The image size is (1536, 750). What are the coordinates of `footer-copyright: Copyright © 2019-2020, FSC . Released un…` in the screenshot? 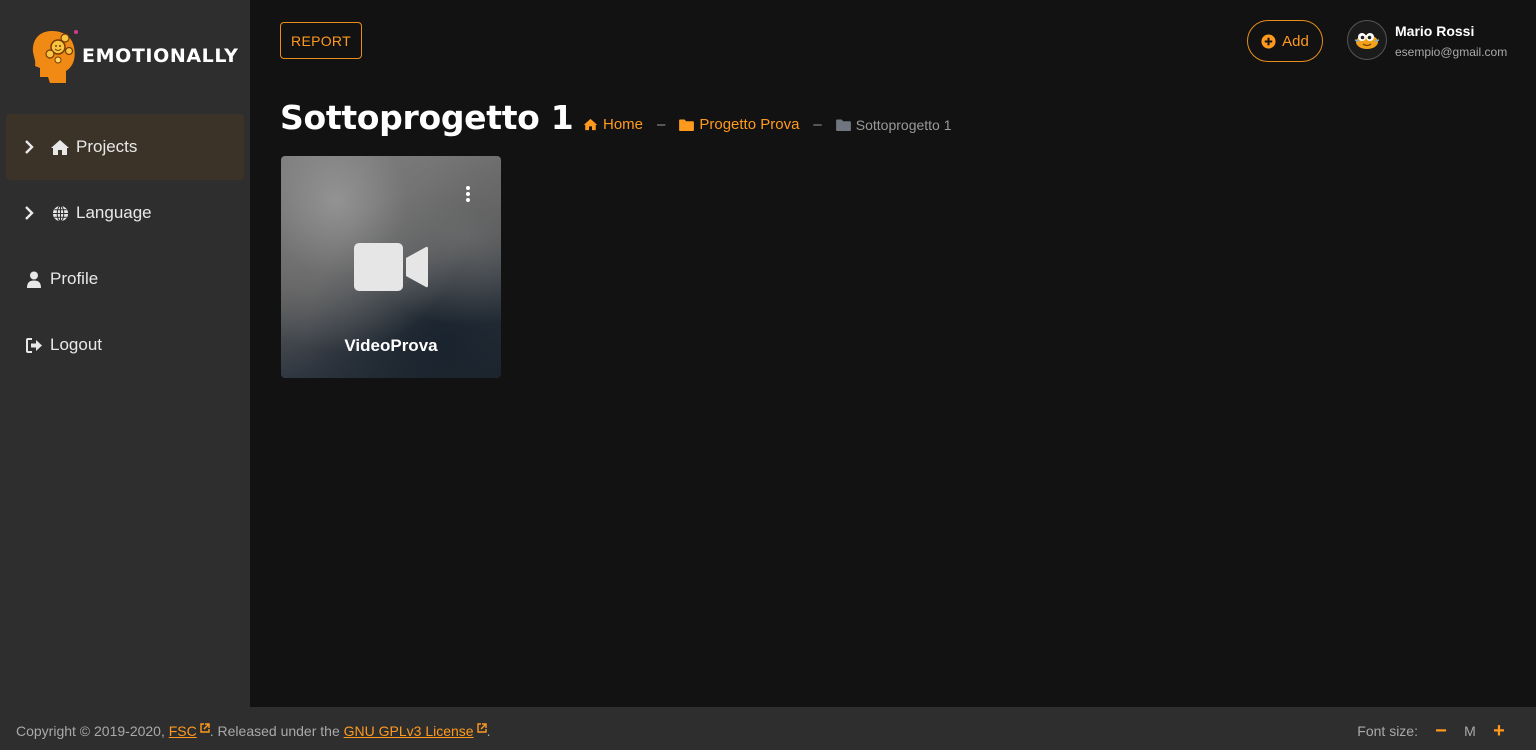 It's located at (253, 731).